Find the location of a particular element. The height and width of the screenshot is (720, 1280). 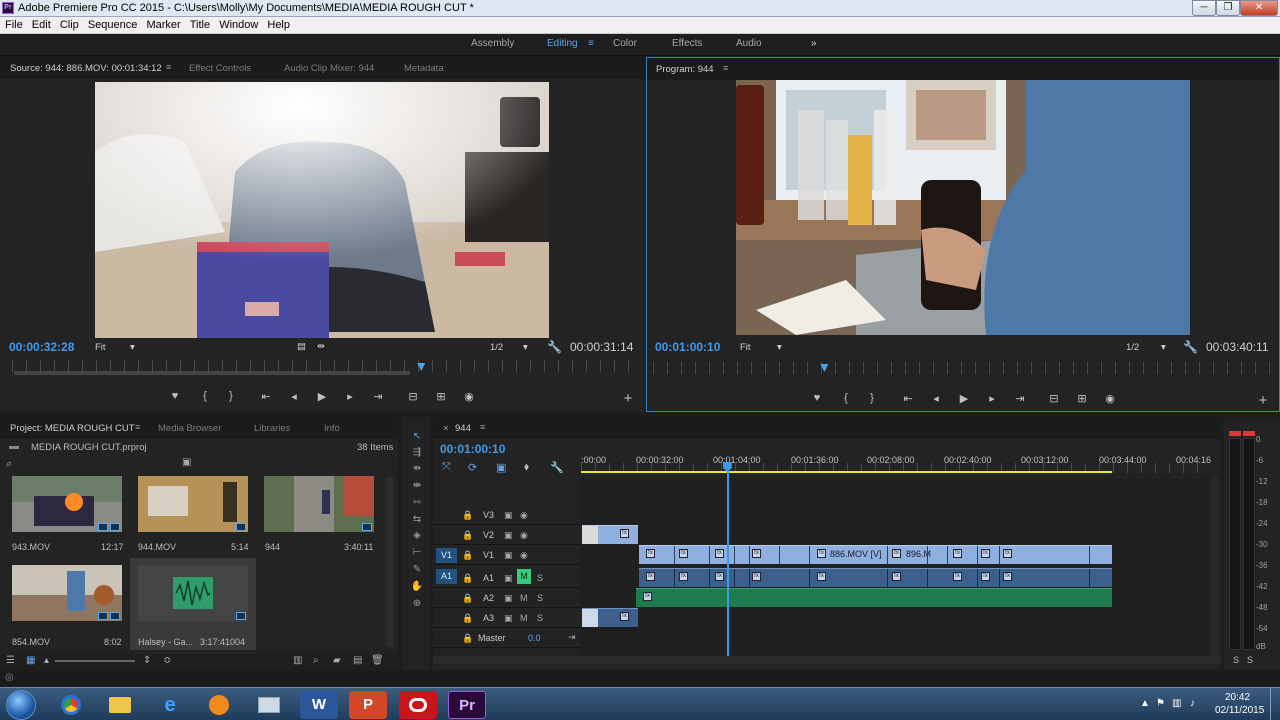

program-extract-icon: ⊞ is located at coordinates (1082, 398).